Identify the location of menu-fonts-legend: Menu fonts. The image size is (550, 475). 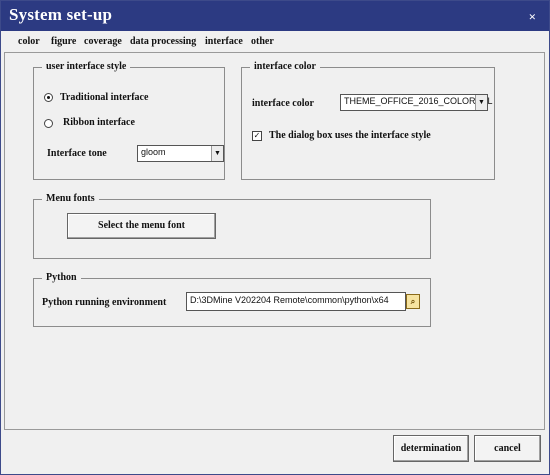
(70, 198).